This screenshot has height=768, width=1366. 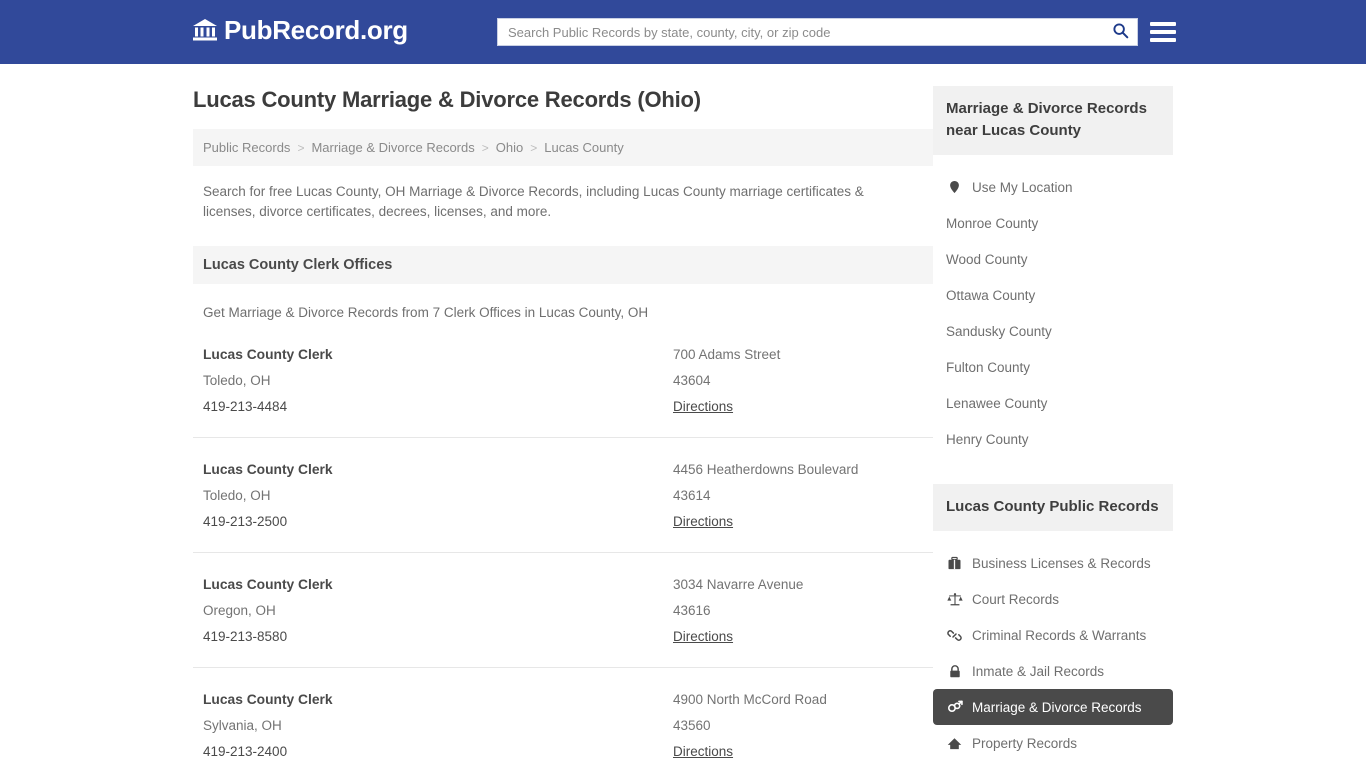 I want to click on sidebar-item-label: Sandusky County, so click(x=999, y=331).